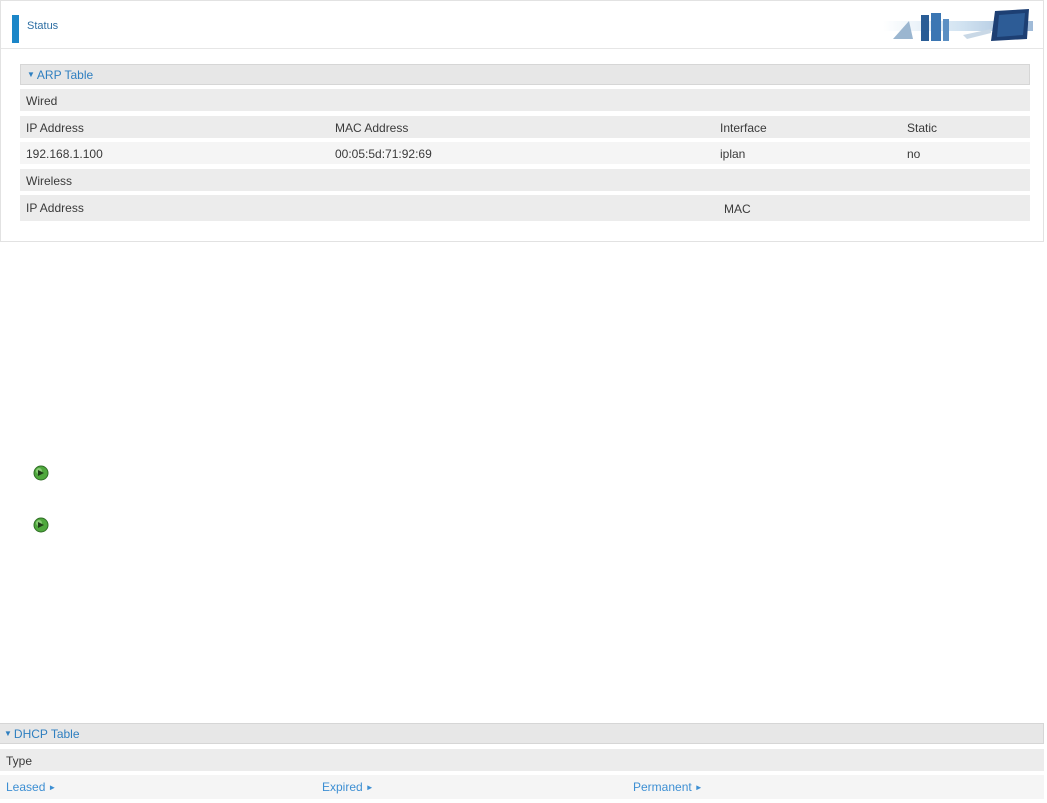 Image resolution: width=1047 pixels, height=803 pixels. What do you see at coordinates (668, 787) in the screenshot?
I see `permanent-link: Permanent ►` at bounding box center [668, 787].